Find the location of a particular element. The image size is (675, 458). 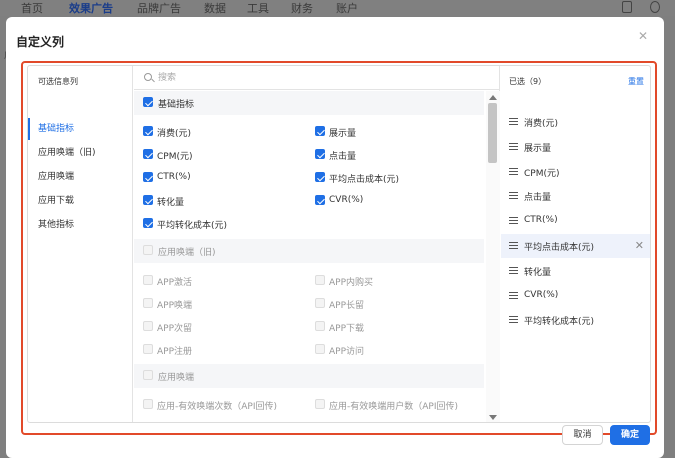

option-label: CVR(%) is located at coordinates (346, 200).